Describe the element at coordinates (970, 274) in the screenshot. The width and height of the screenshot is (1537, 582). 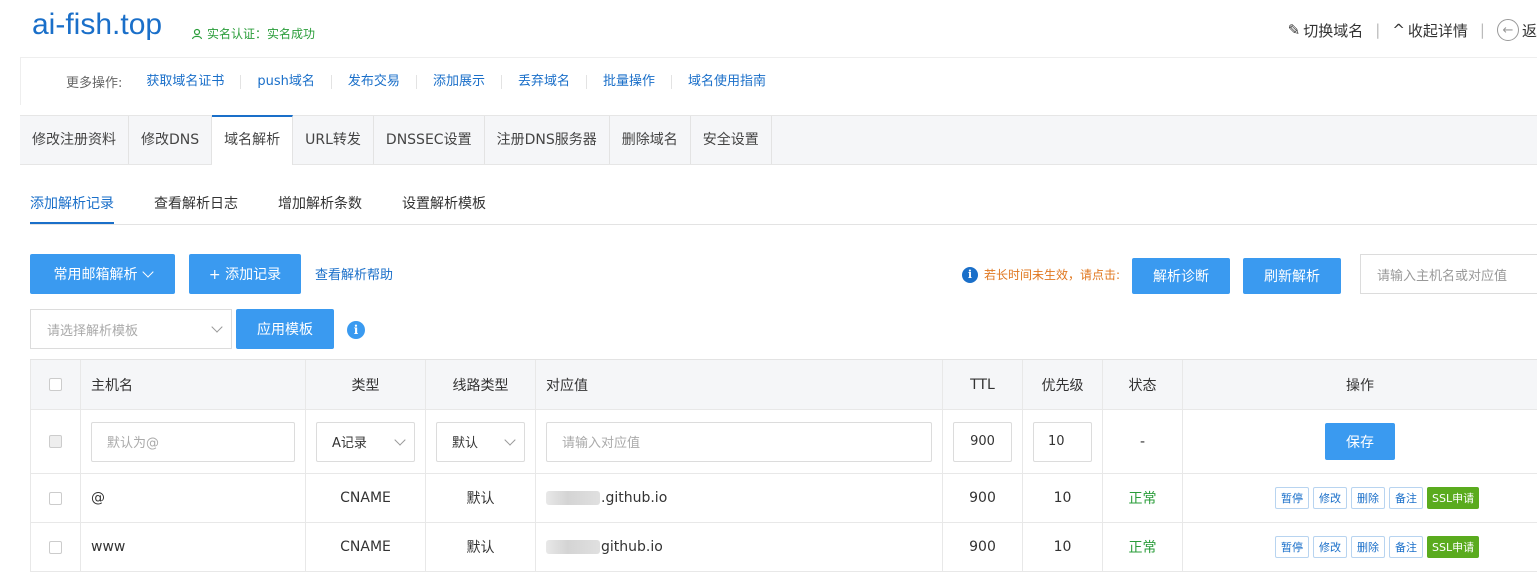
I see `info-icon: i` at that location.